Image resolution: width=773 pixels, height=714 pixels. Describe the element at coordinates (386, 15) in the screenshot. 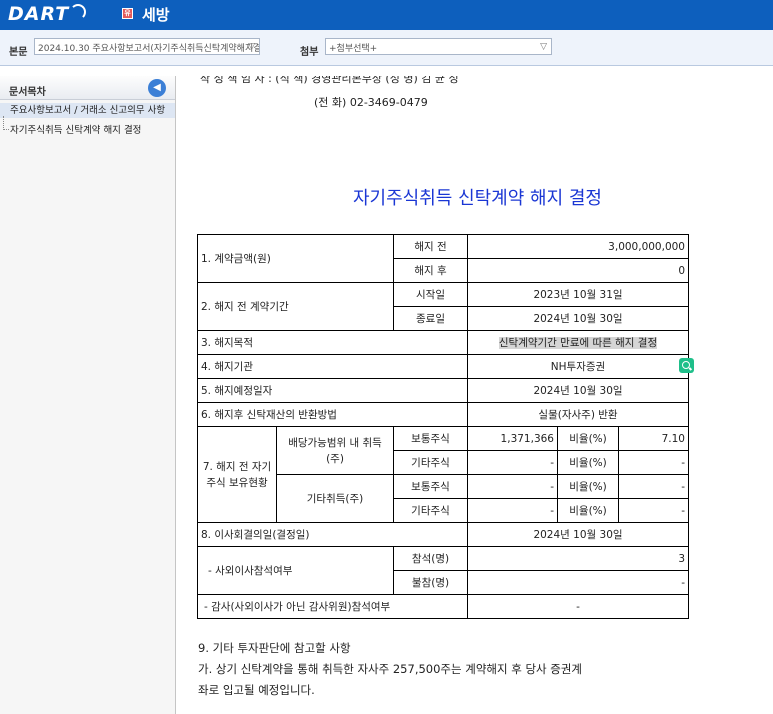

I see `top-bar: DART 유 세방` at that location.